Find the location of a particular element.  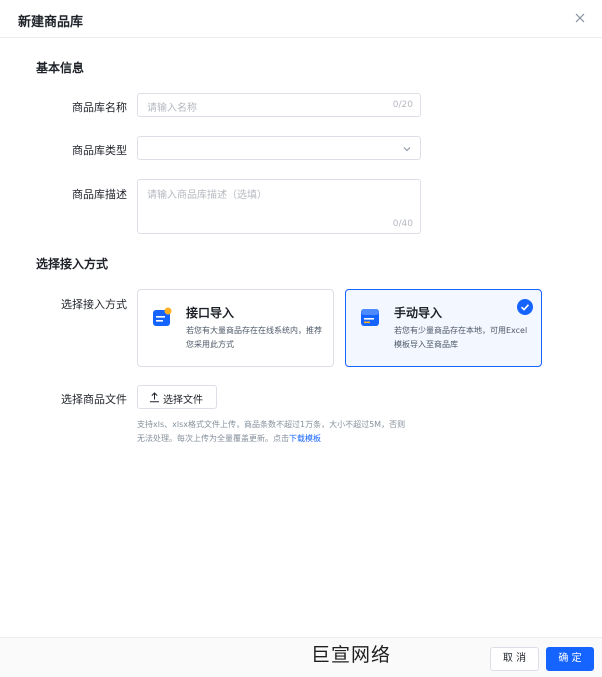

name-char-count: 0/20 is located at coordinates (402, 105).